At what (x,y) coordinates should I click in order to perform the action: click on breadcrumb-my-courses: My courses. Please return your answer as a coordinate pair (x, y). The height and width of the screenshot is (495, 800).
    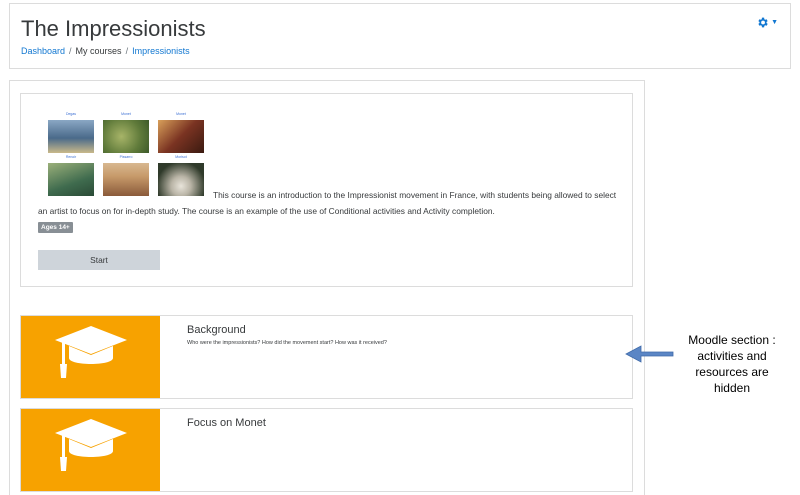
    Looking at the image, I should click on (99, 51).